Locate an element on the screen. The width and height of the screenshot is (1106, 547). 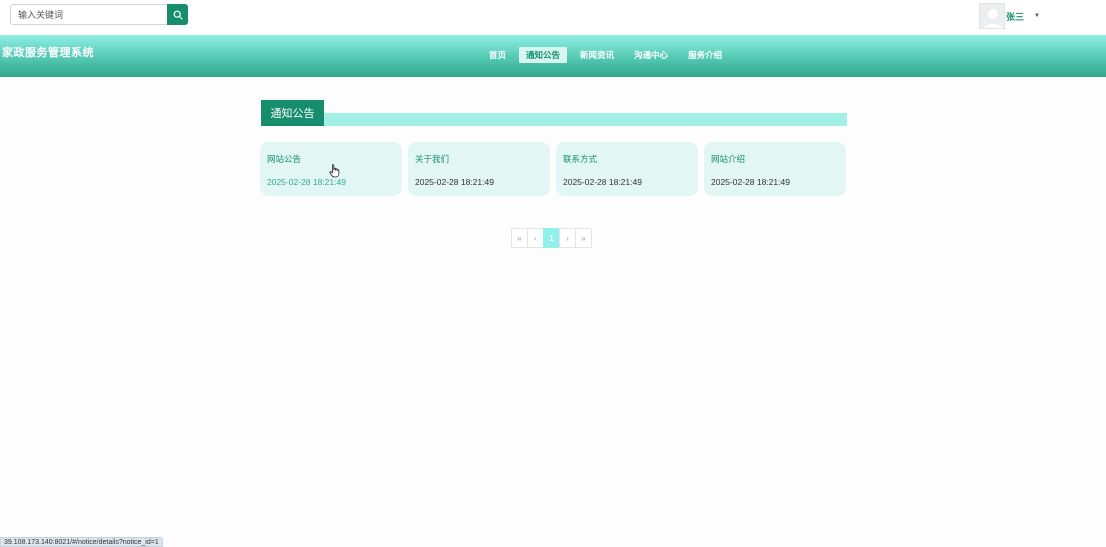
nav-item-news: 新闻资讯 is located at coordinates (597, 55).